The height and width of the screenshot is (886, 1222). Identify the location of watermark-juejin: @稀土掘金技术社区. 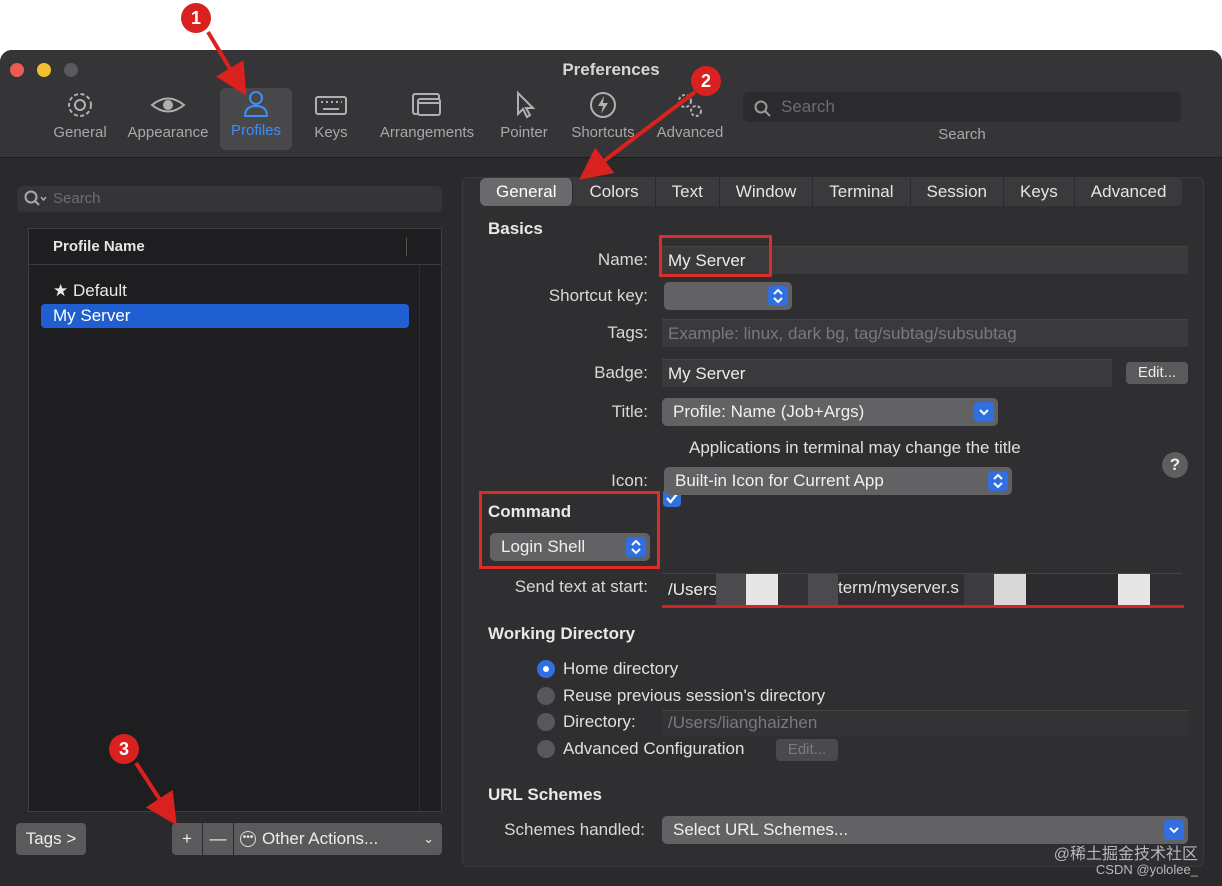
(1125, 854).